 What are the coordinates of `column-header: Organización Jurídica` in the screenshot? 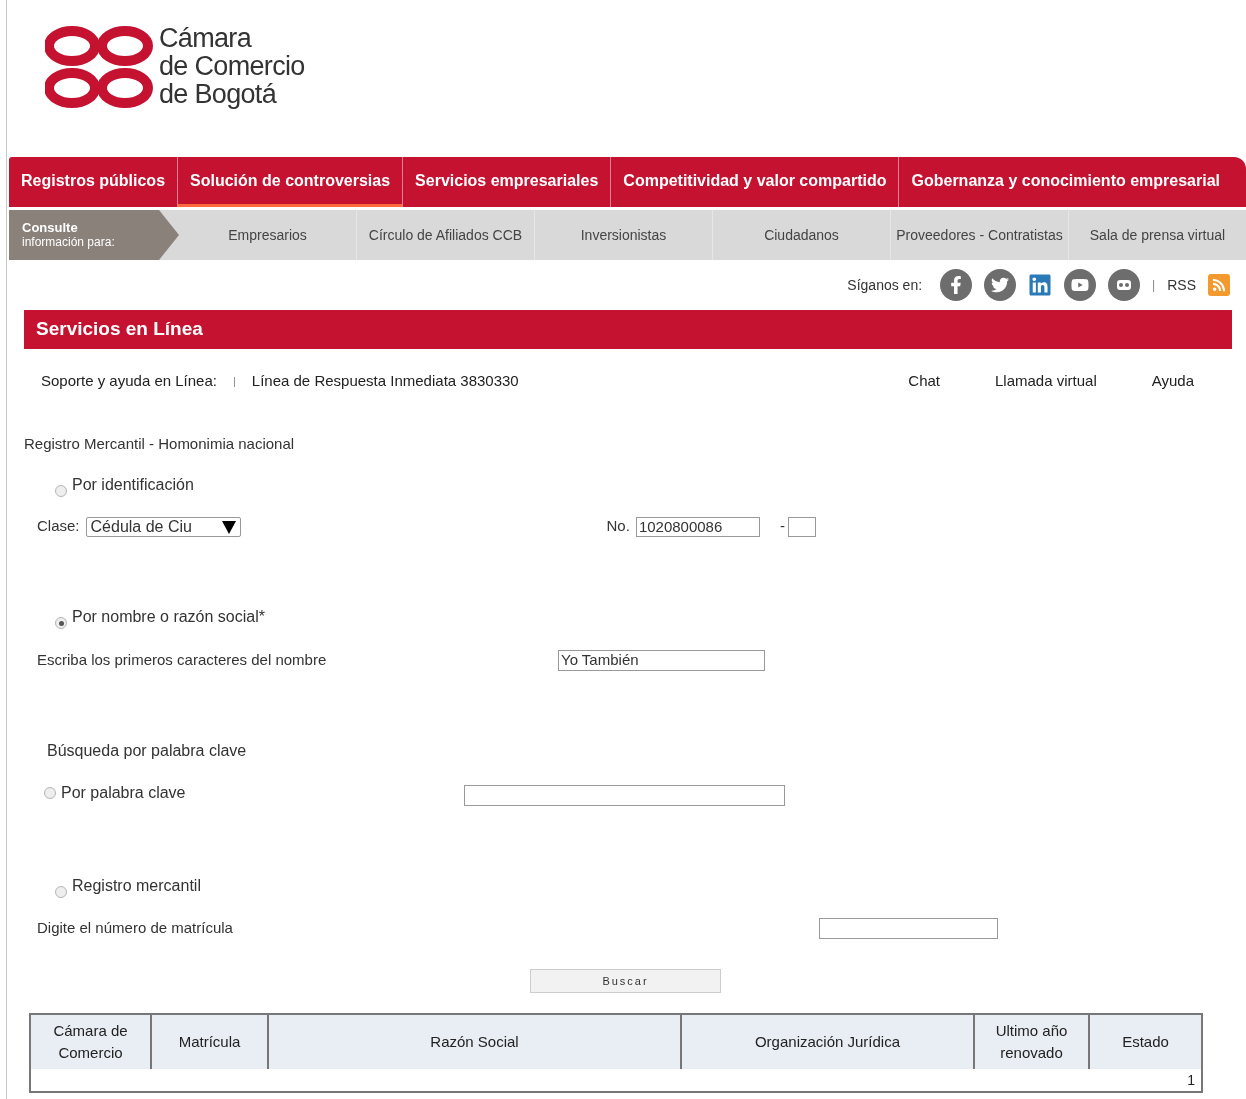 It's located at (826, 1042).